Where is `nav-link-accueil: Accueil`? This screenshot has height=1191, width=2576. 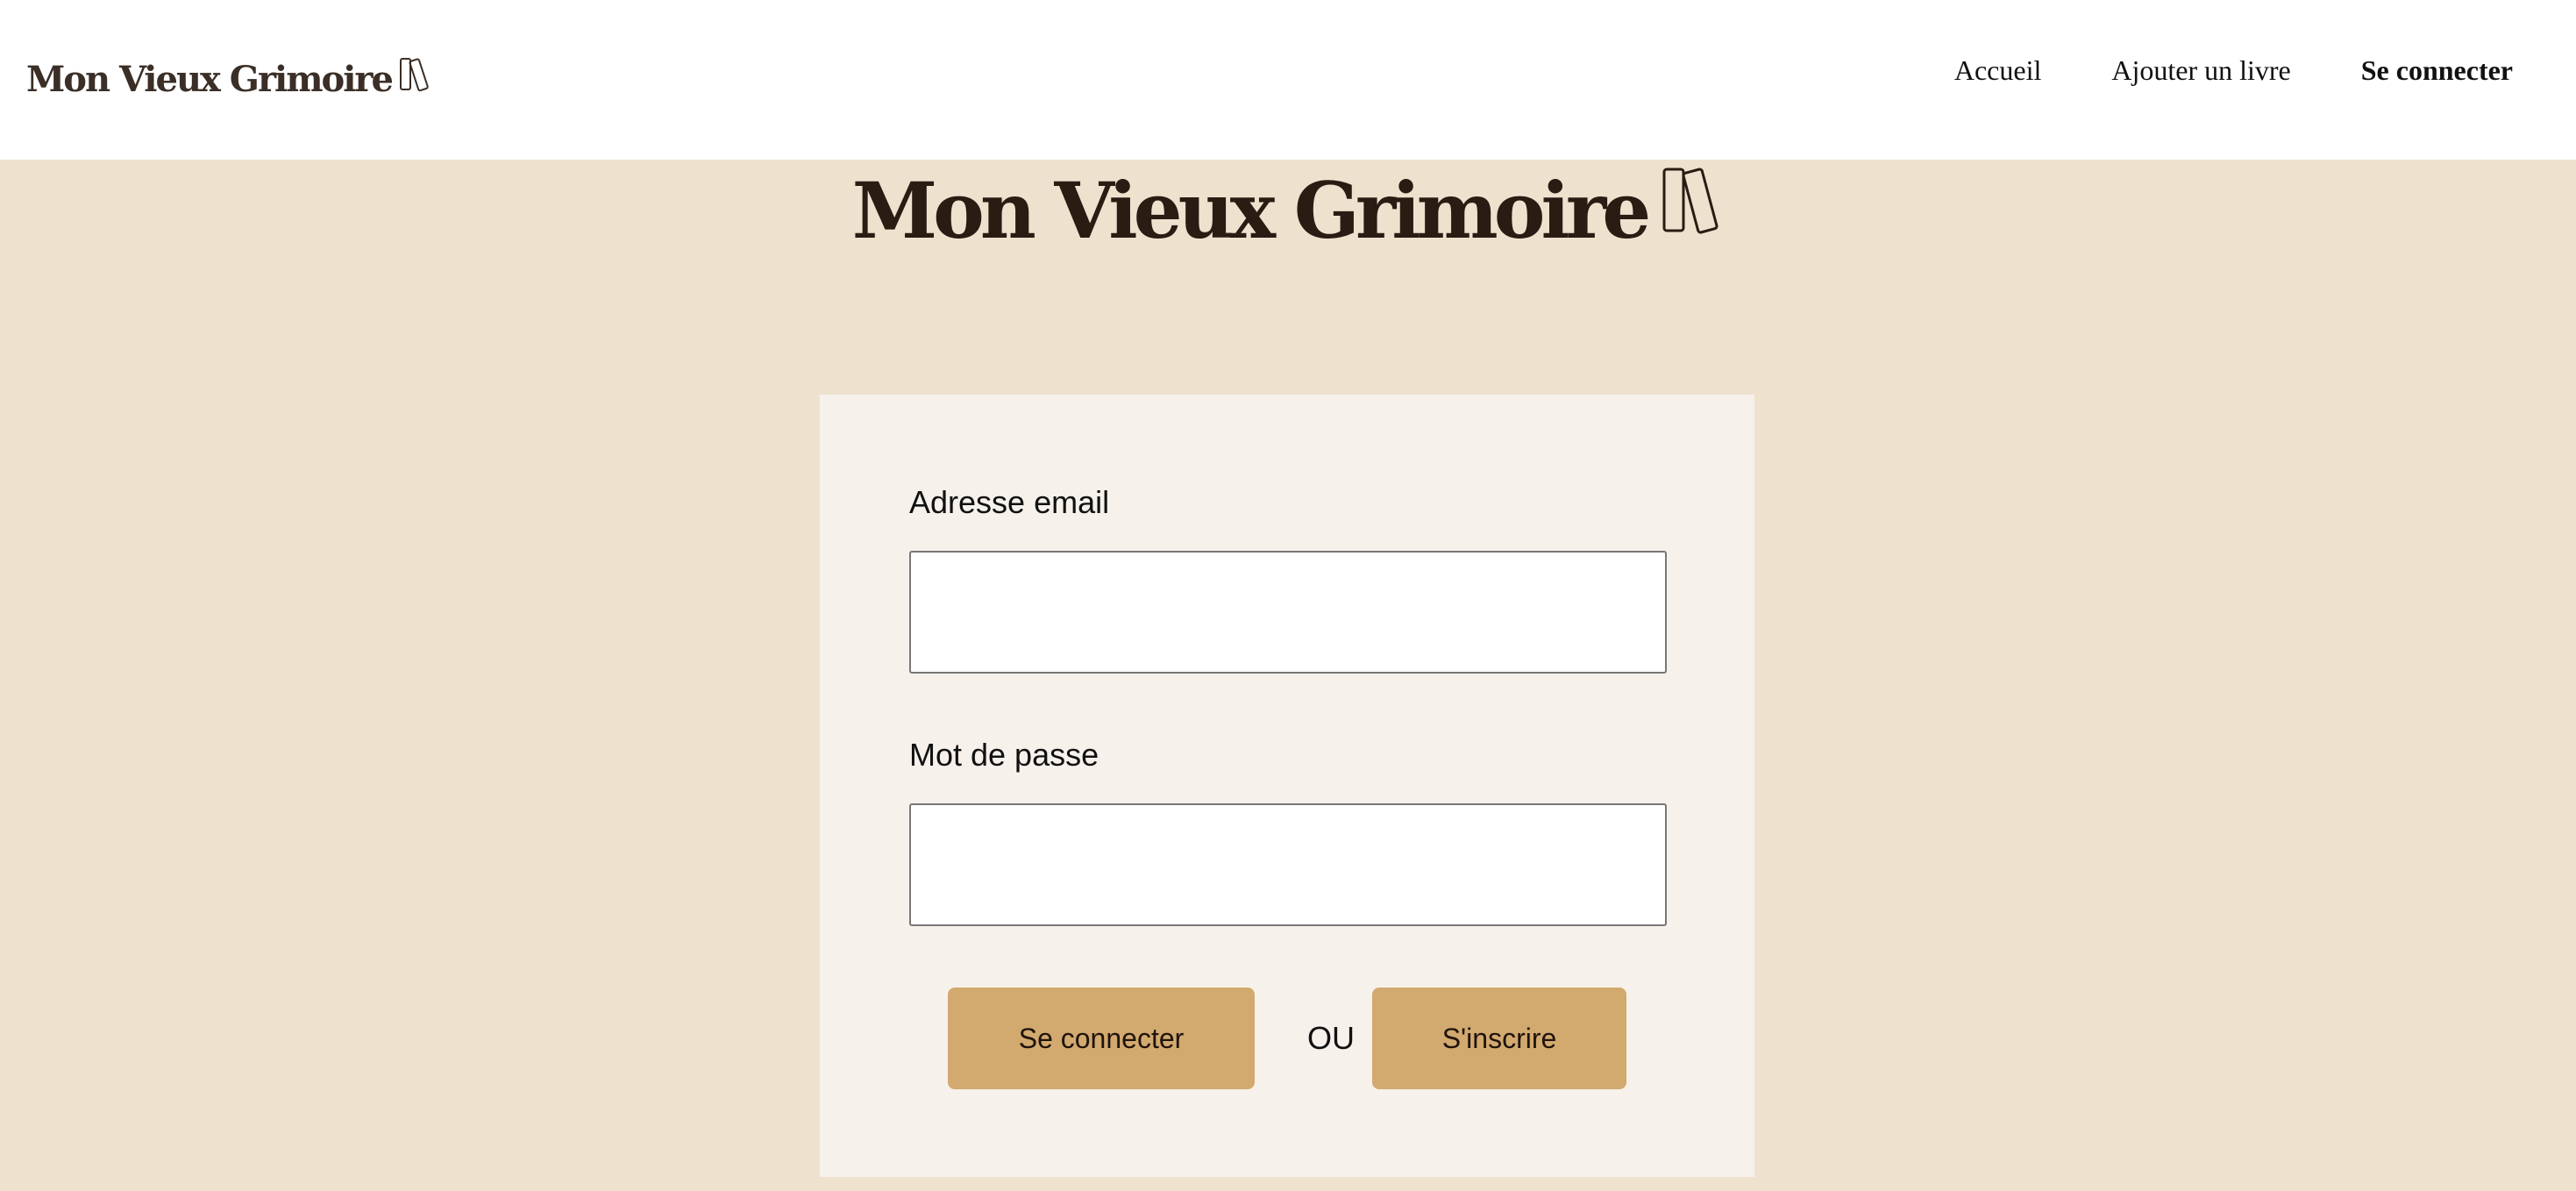 nav-link-accueil: Accueil is located at coordinates (1998, 70).